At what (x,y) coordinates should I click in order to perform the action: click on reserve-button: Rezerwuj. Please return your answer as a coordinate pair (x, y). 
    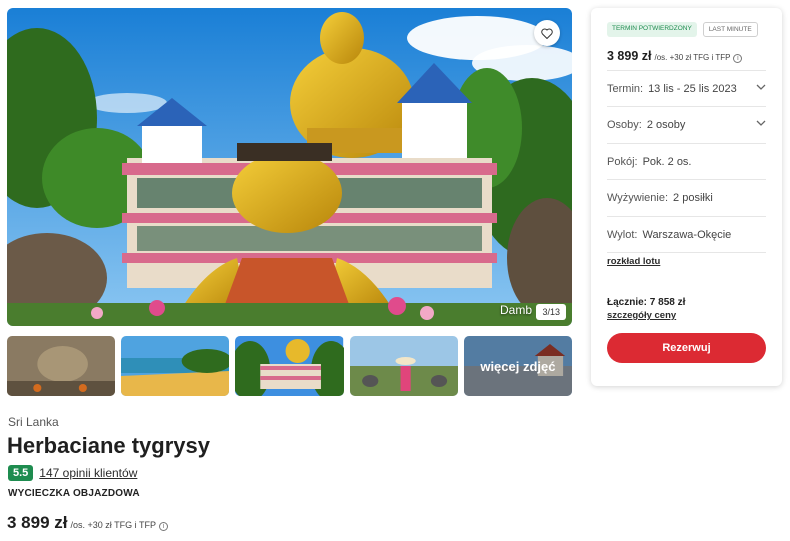
    Looking at the image, I should click on (686, 348).